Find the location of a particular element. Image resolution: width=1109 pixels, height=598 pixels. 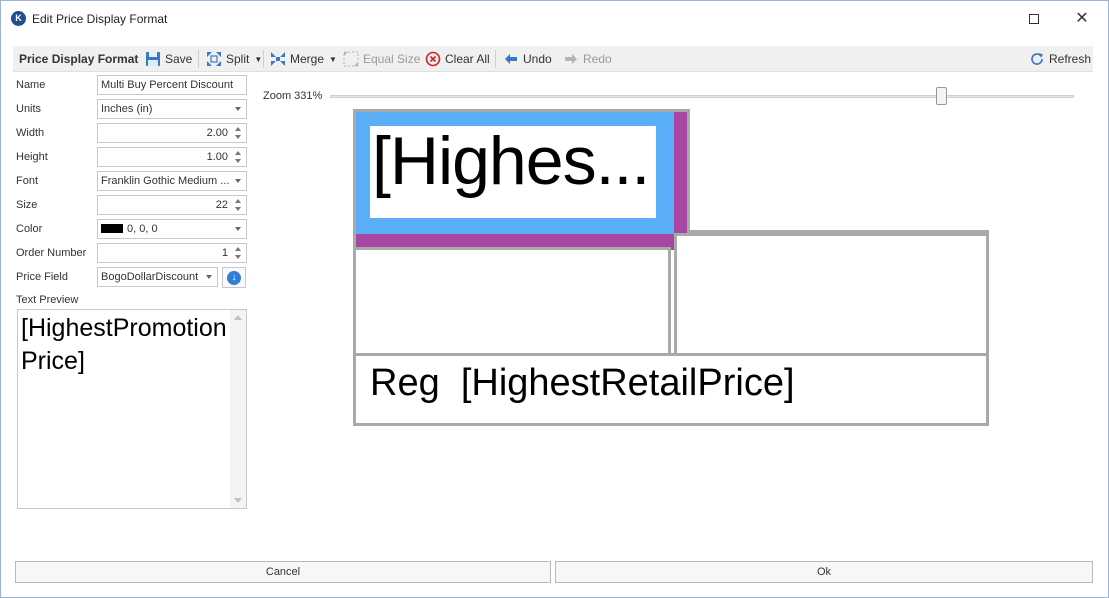

cell-middle-left is located at coordinates (512, 301).